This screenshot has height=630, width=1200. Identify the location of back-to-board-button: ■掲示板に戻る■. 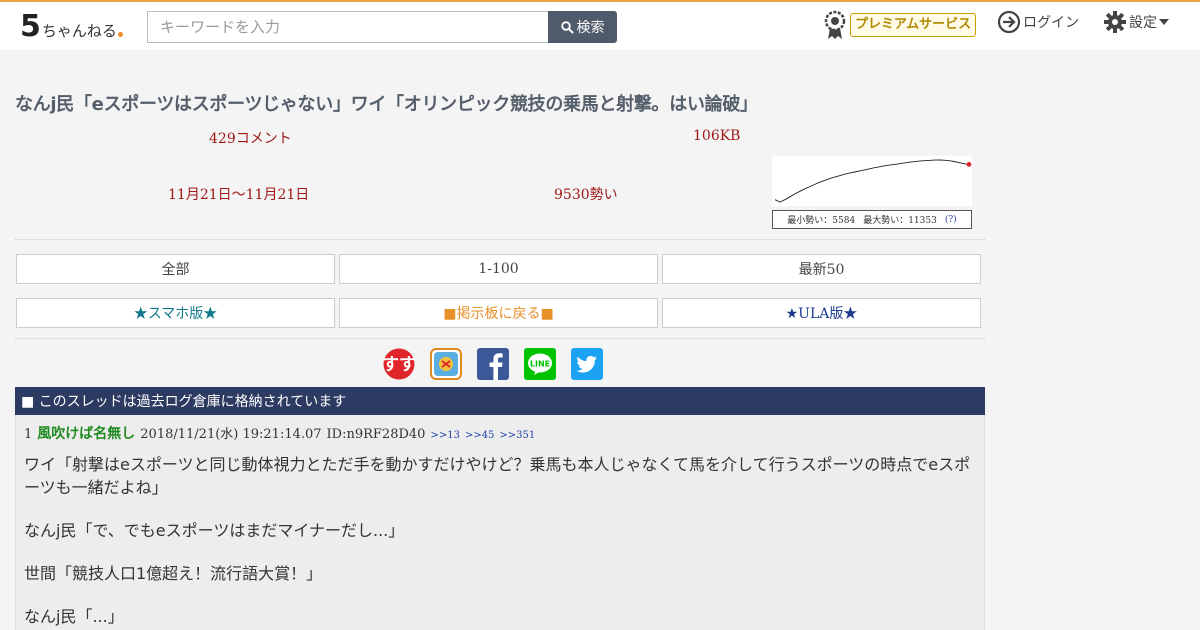
(498, 313).